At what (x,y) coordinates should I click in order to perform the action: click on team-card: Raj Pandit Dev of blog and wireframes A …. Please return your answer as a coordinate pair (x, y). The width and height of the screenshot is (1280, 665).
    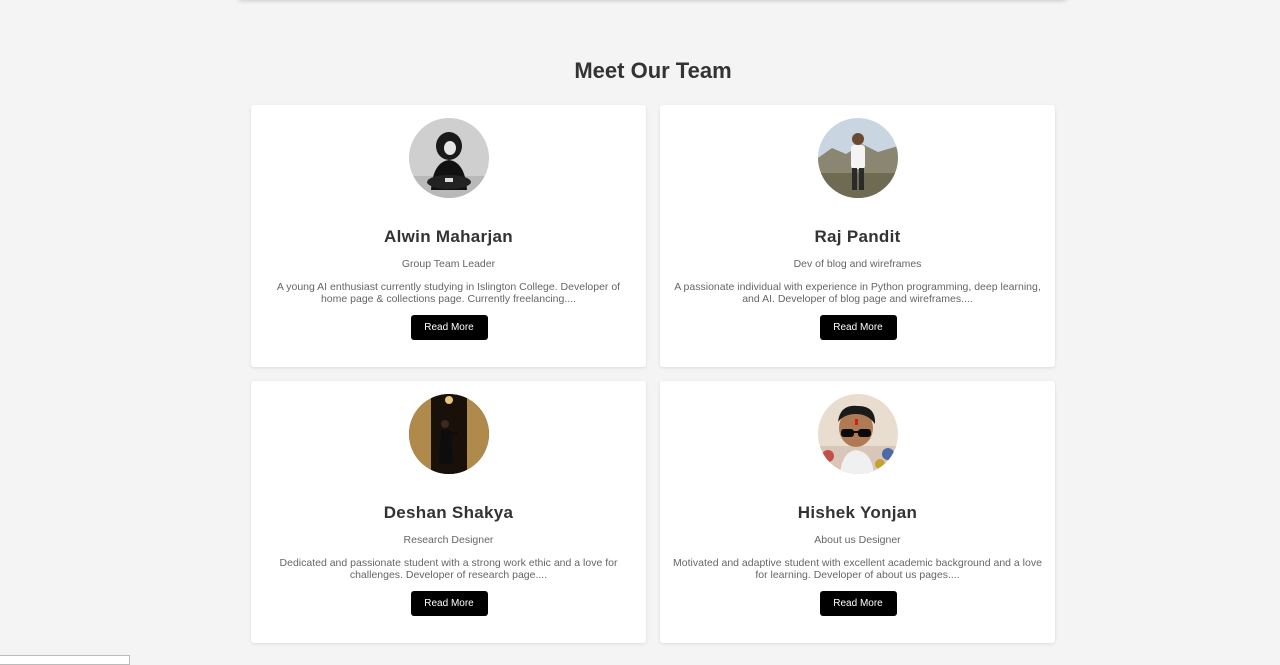
    Looking at the image, I should click on (857, 236).